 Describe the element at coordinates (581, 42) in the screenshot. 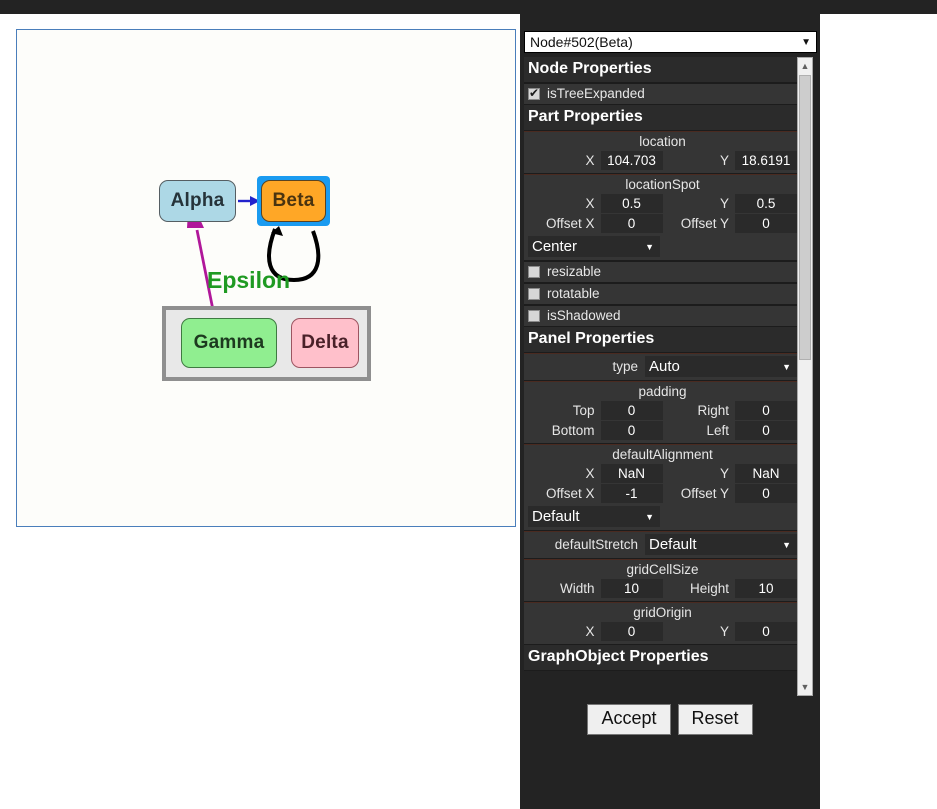

I see `node-selector-value: Node#502(Beta)` at that location.